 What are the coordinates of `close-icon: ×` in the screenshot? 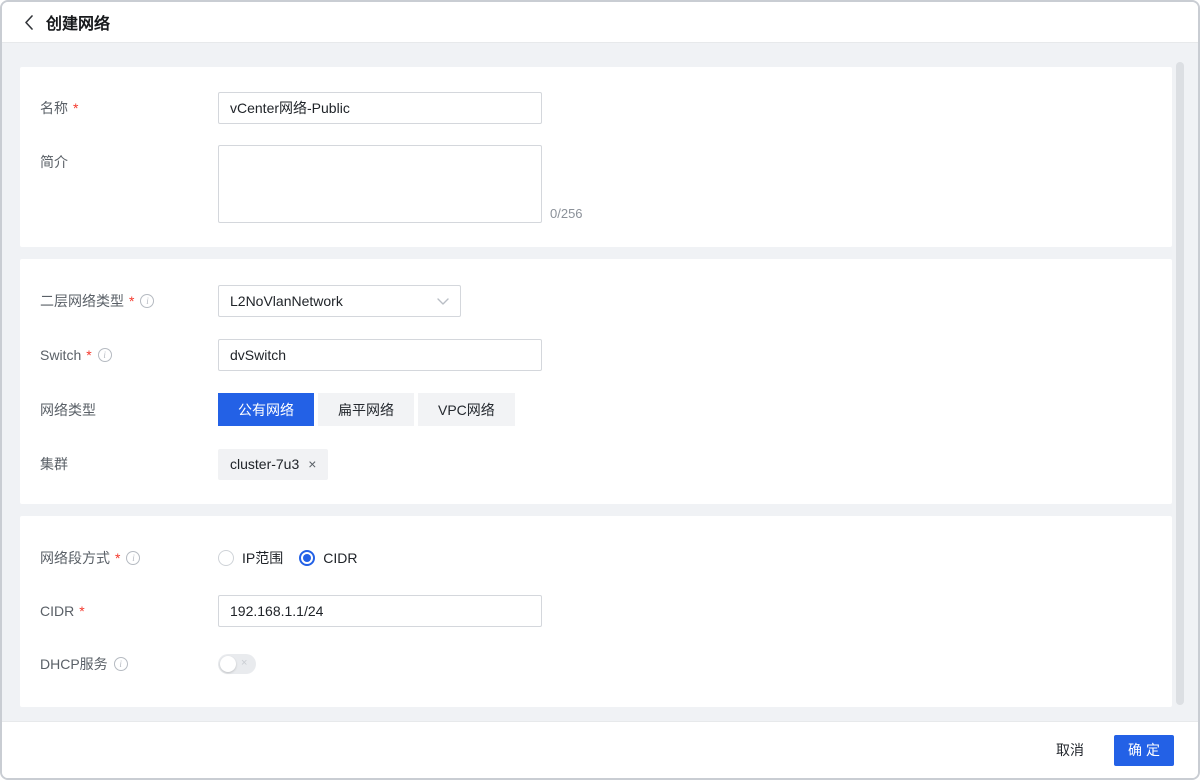 It's located at (312, 464).